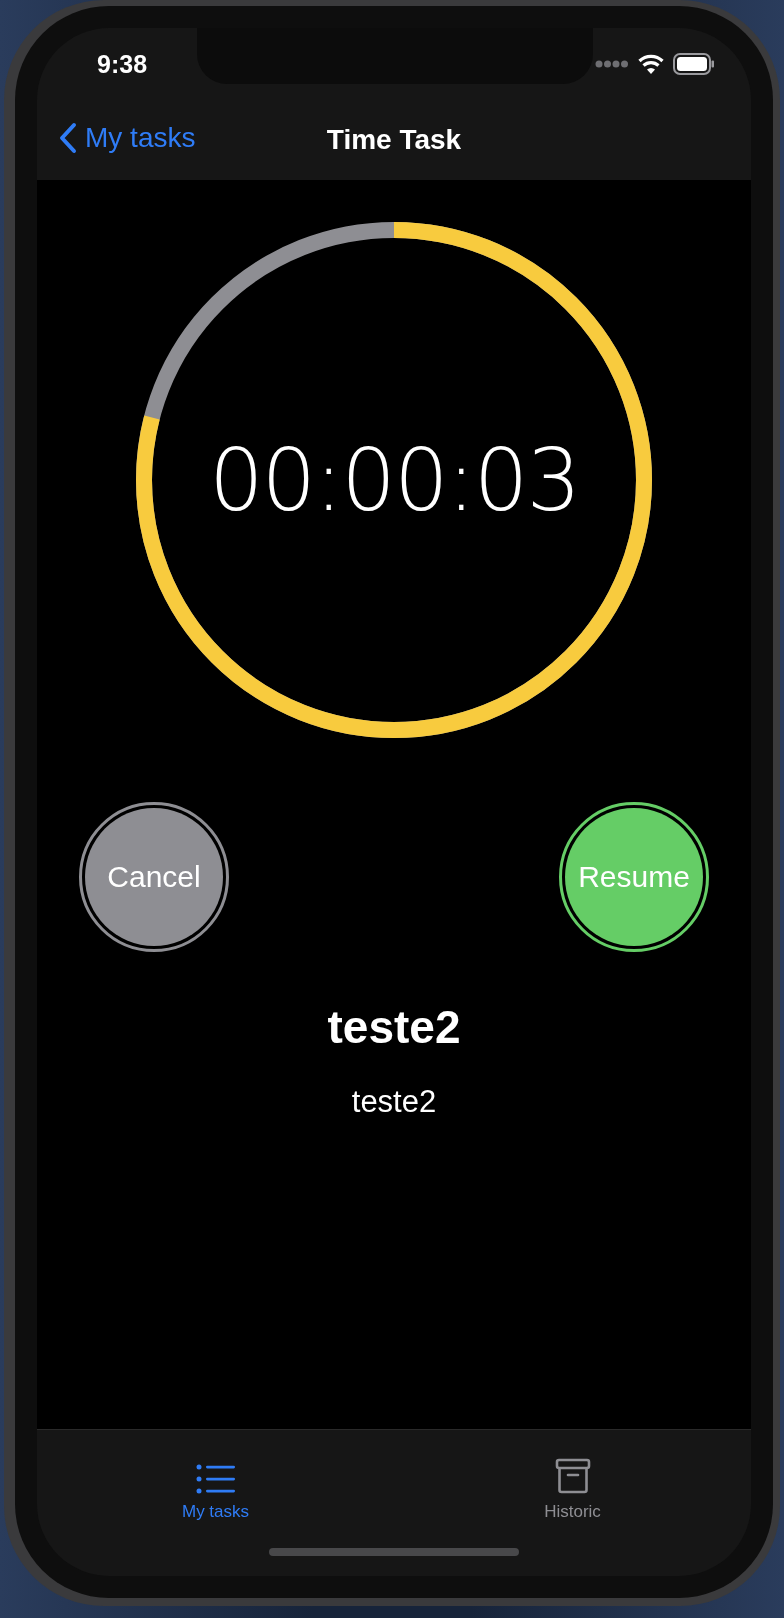 The image size is (784, 1618). Describe the element at coordinates (215, 1479) in the screenshot. I see `list-icon` at that location.